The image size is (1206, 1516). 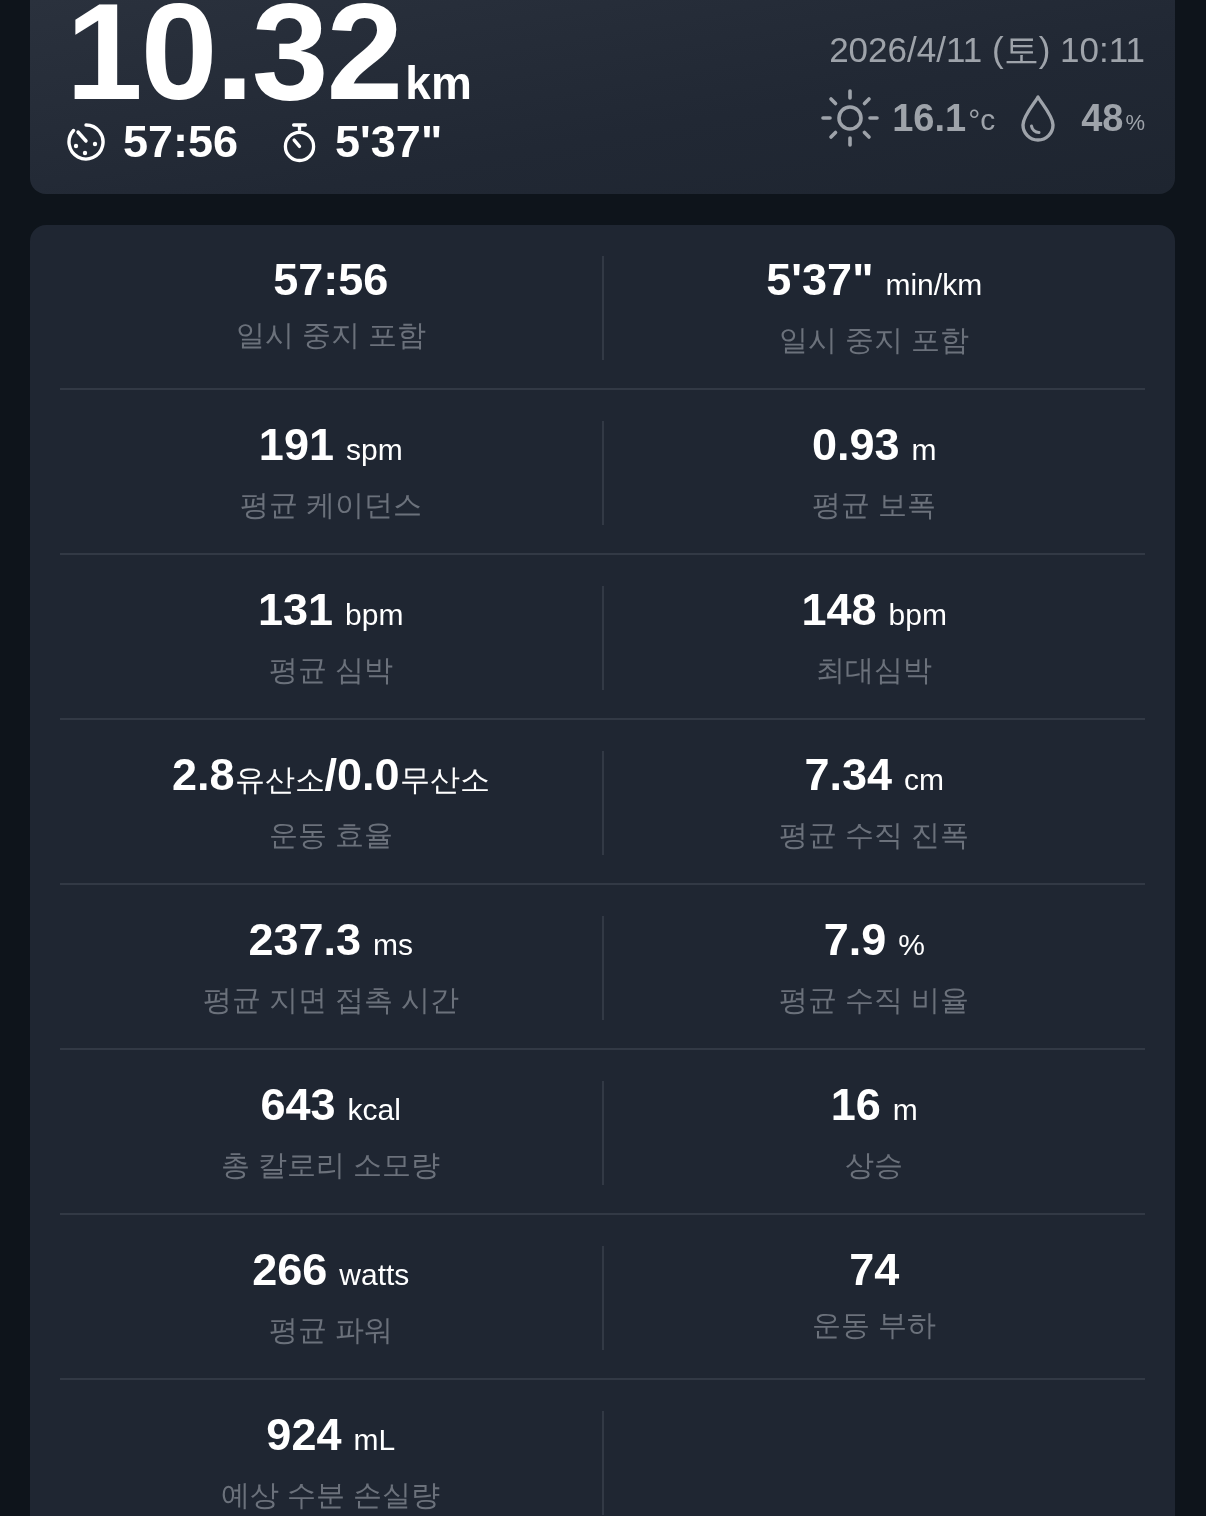 I want to click on stat-value: 5'37", so click(x=389, y=142).